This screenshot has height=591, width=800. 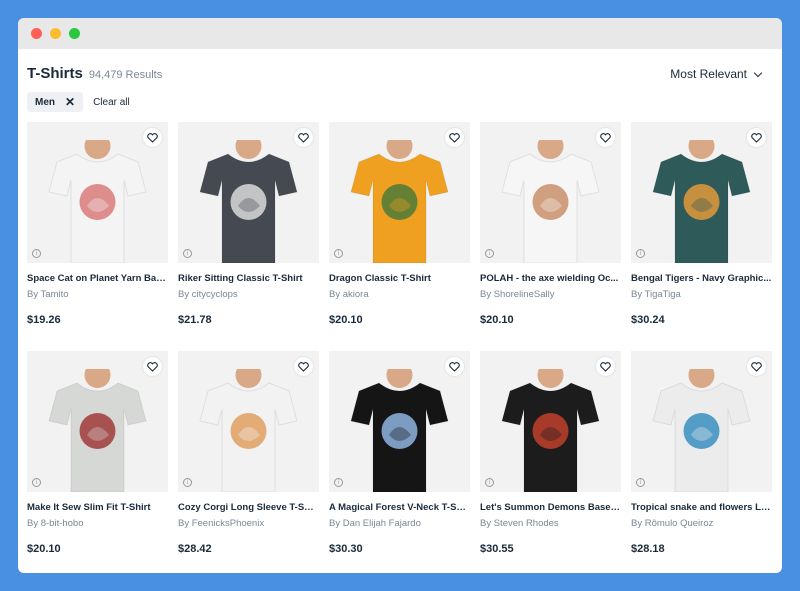 I want to click on product-price: $30.24, so click(x=648, y=320).